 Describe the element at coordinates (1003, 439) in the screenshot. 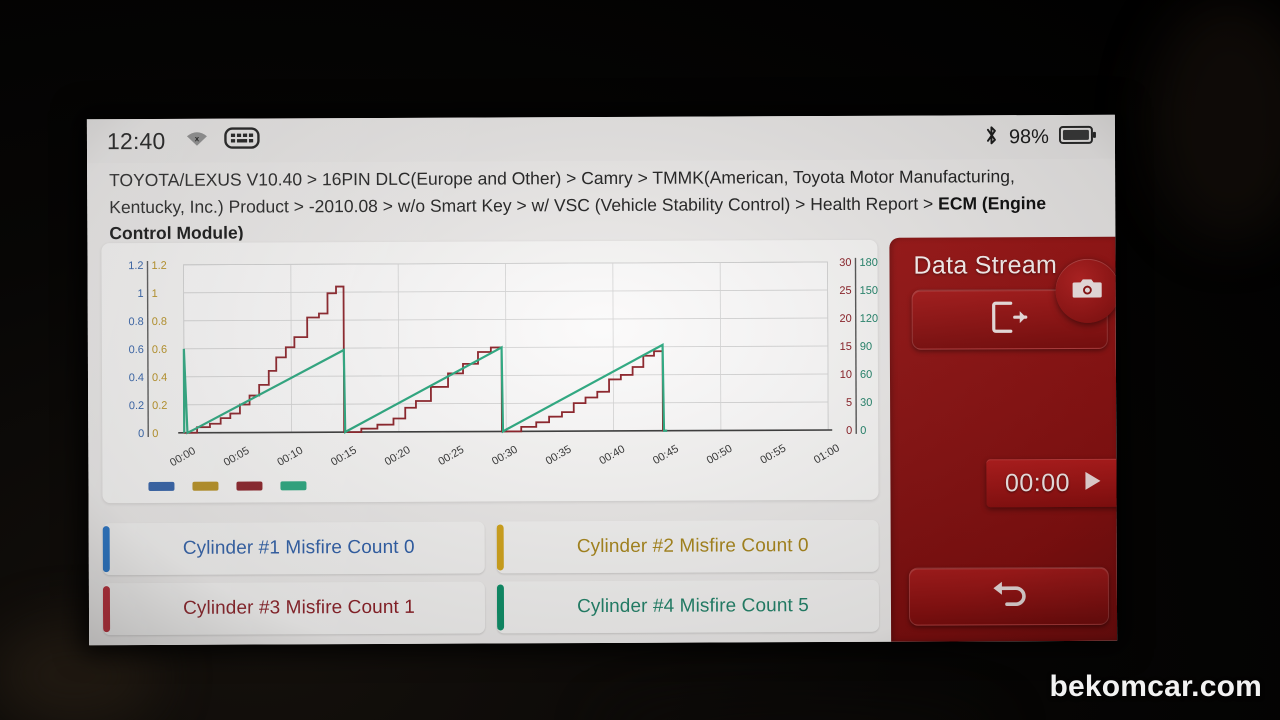

I see `data-stream-panel: Data Stream 00:00` at that location.